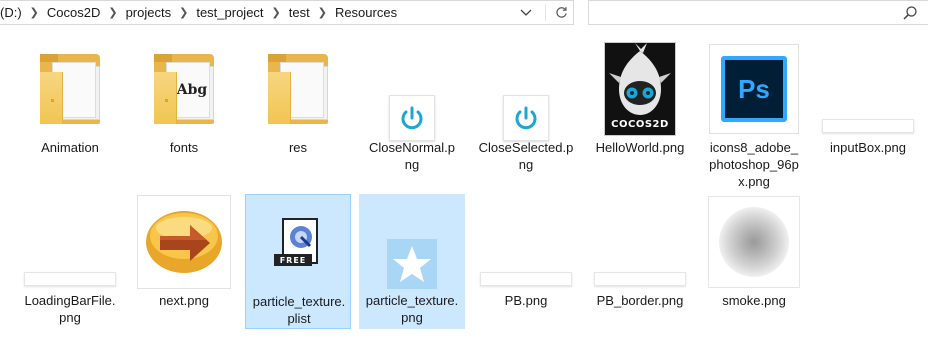 The height and width of the screenshot is (344, 928). Describe the element at coordinates (70, 309) in the screenshot. I see `file-name: LoadingBarFile. png` at that location.